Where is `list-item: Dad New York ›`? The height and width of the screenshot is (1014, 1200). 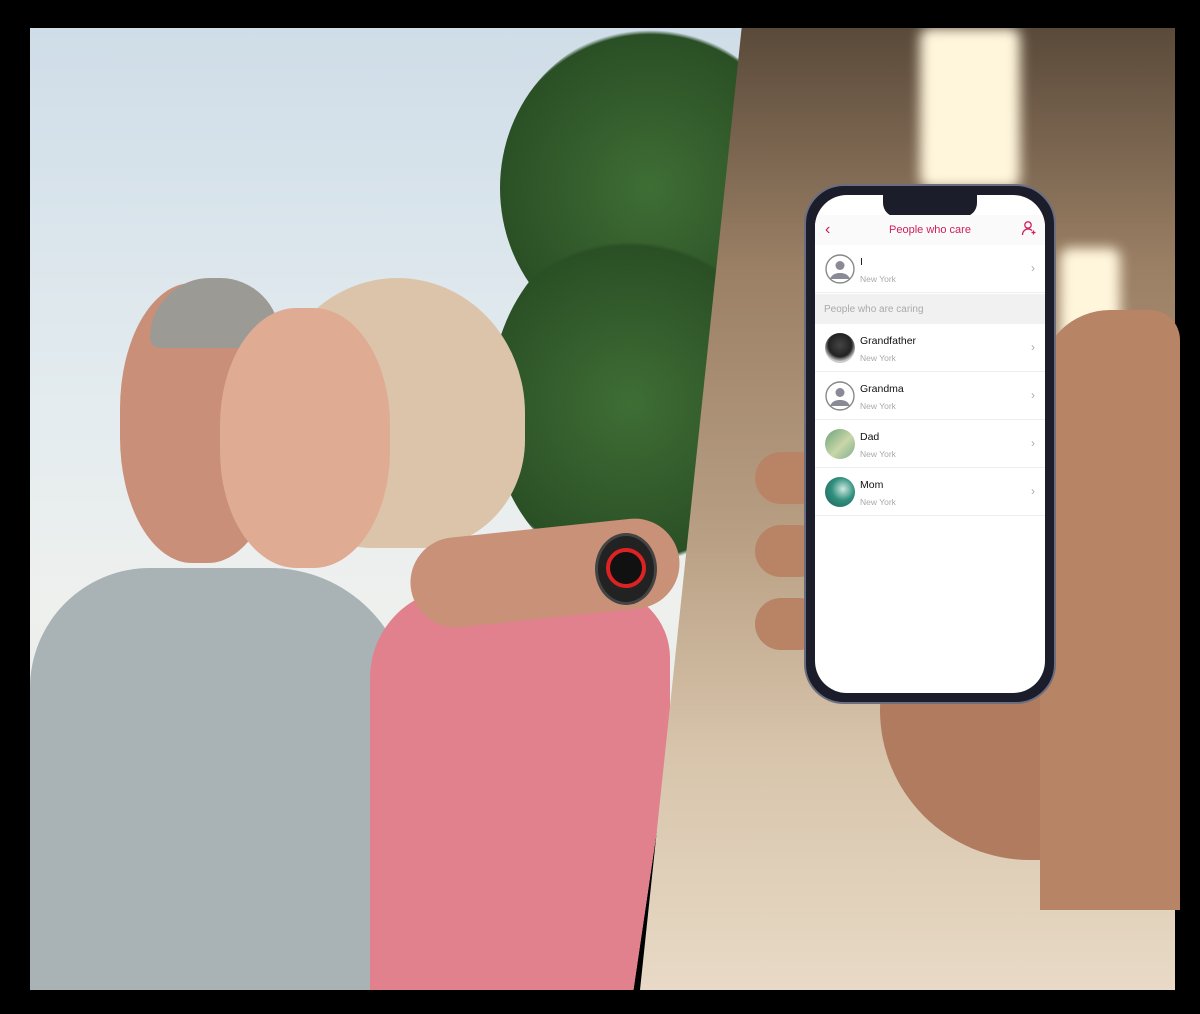
list-item: Dad New York › is located at coordinates (930, 444).